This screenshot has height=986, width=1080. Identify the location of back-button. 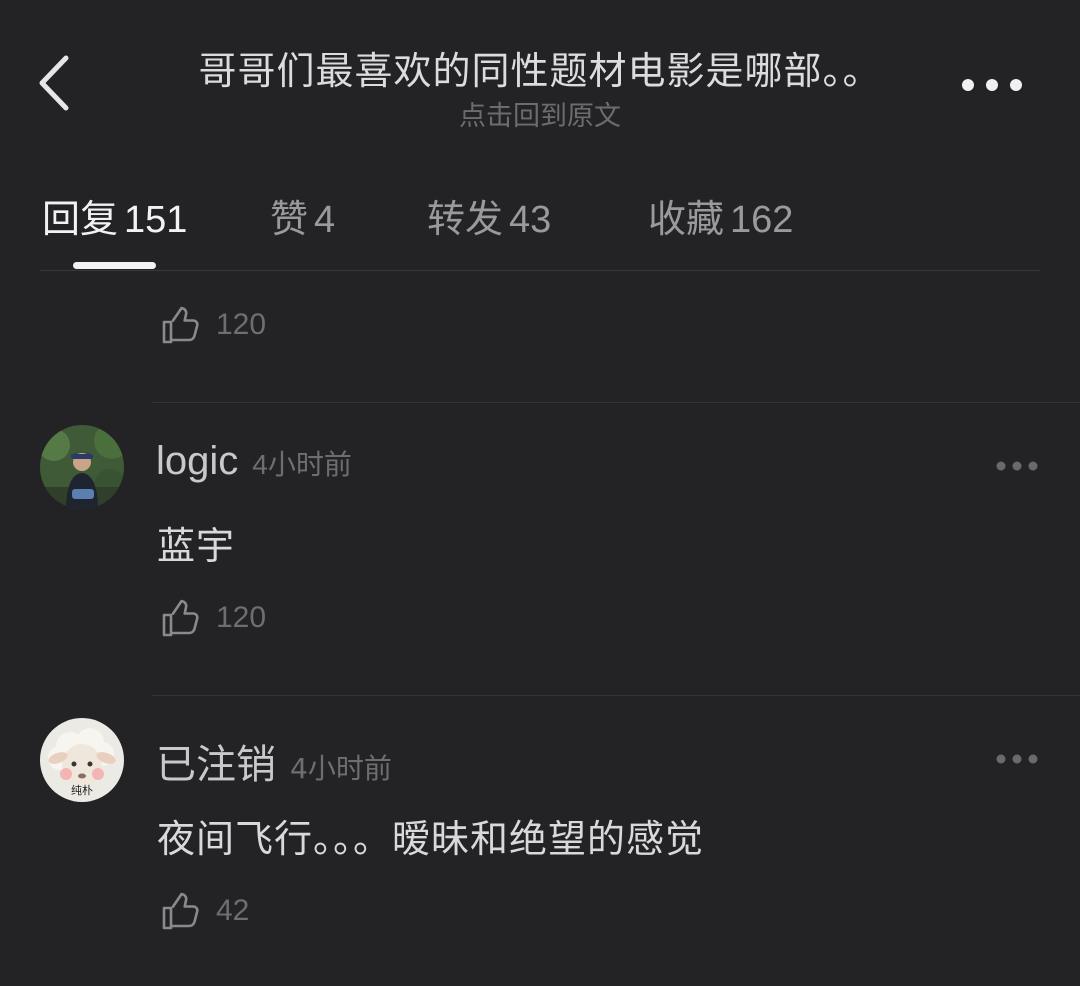
(55, 85).